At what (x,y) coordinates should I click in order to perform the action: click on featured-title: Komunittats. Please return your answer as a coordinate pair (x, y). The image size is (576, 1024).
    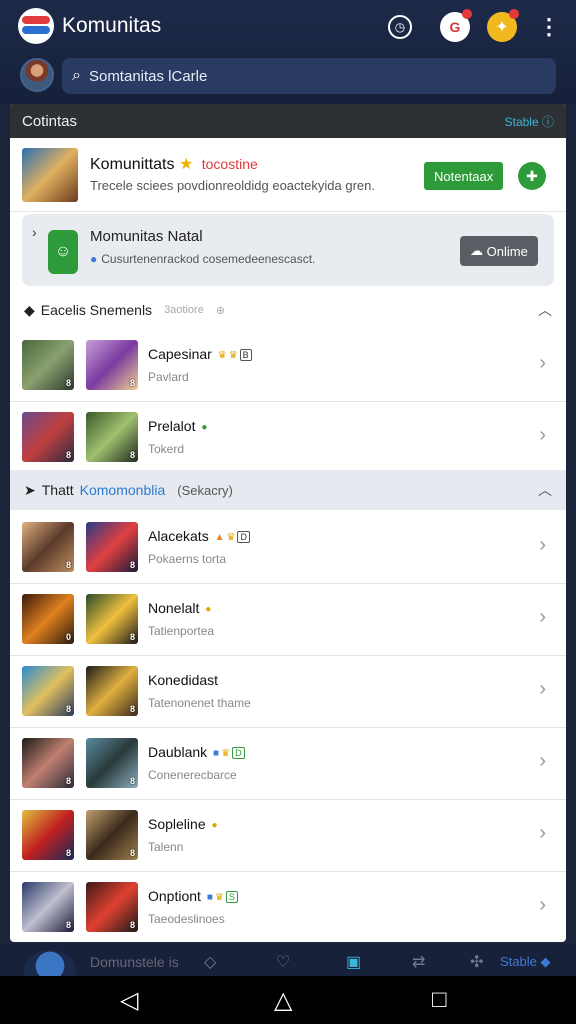
    Looking at the image, I should click on (132, 164).